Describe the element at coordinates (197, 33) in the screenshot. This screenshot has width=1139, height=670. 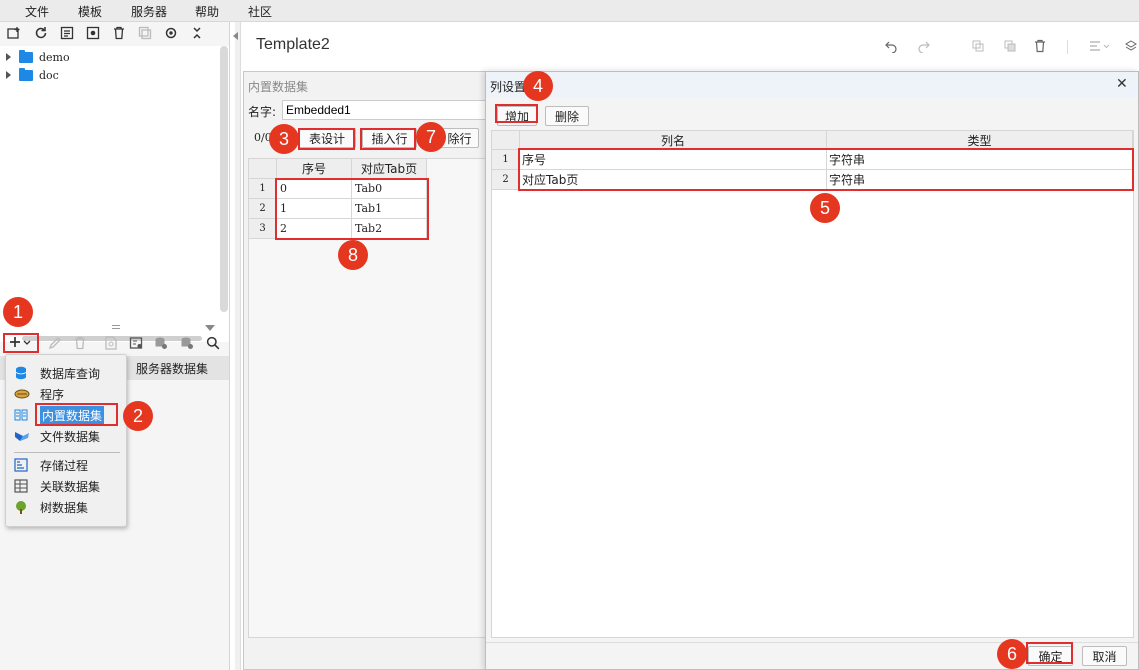
I see `collapse-icon` at that location.